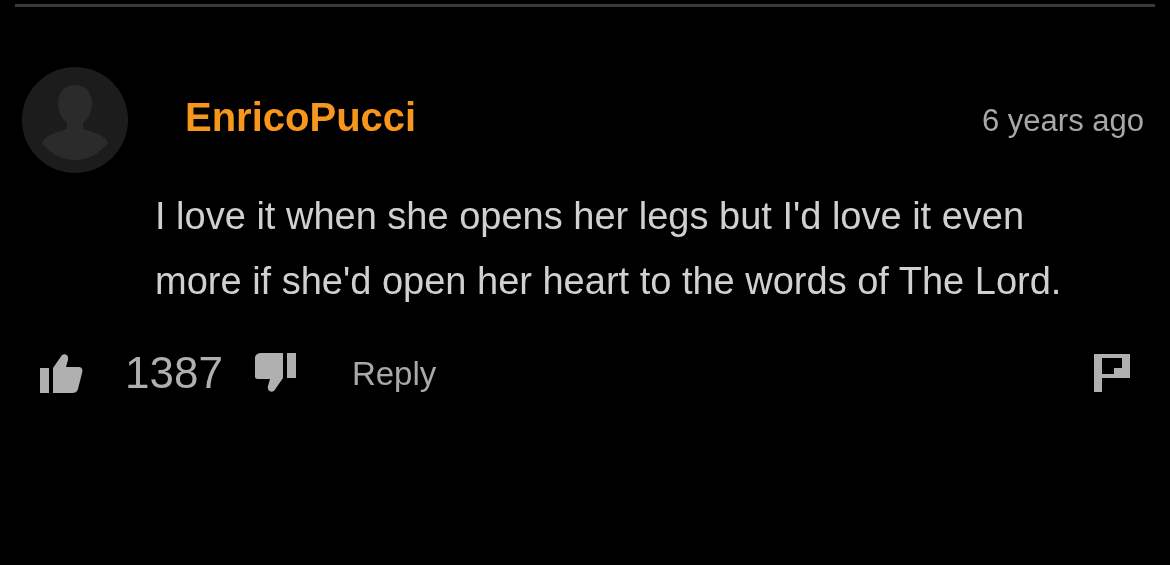 This screenshot has height=565, width=1170. What do you see at coordinates (75, 120) in the screenshot?
I see `avatar-icon` at bounding box center [75, 120].